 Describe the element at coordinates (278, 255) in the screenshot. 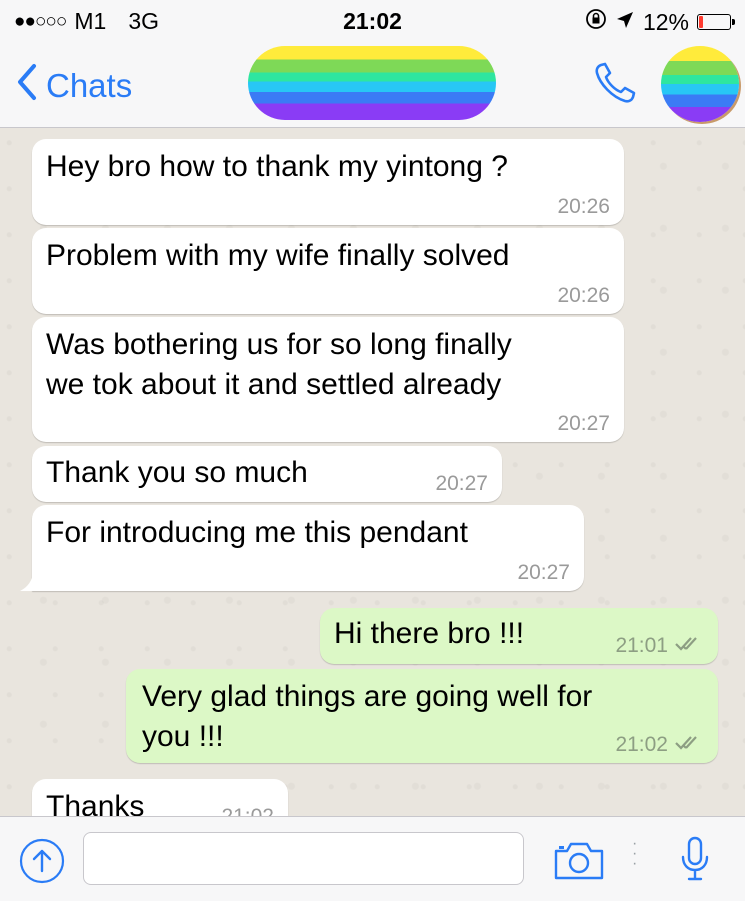

I see `message-text: Problem with my wife finally solved` at that location.